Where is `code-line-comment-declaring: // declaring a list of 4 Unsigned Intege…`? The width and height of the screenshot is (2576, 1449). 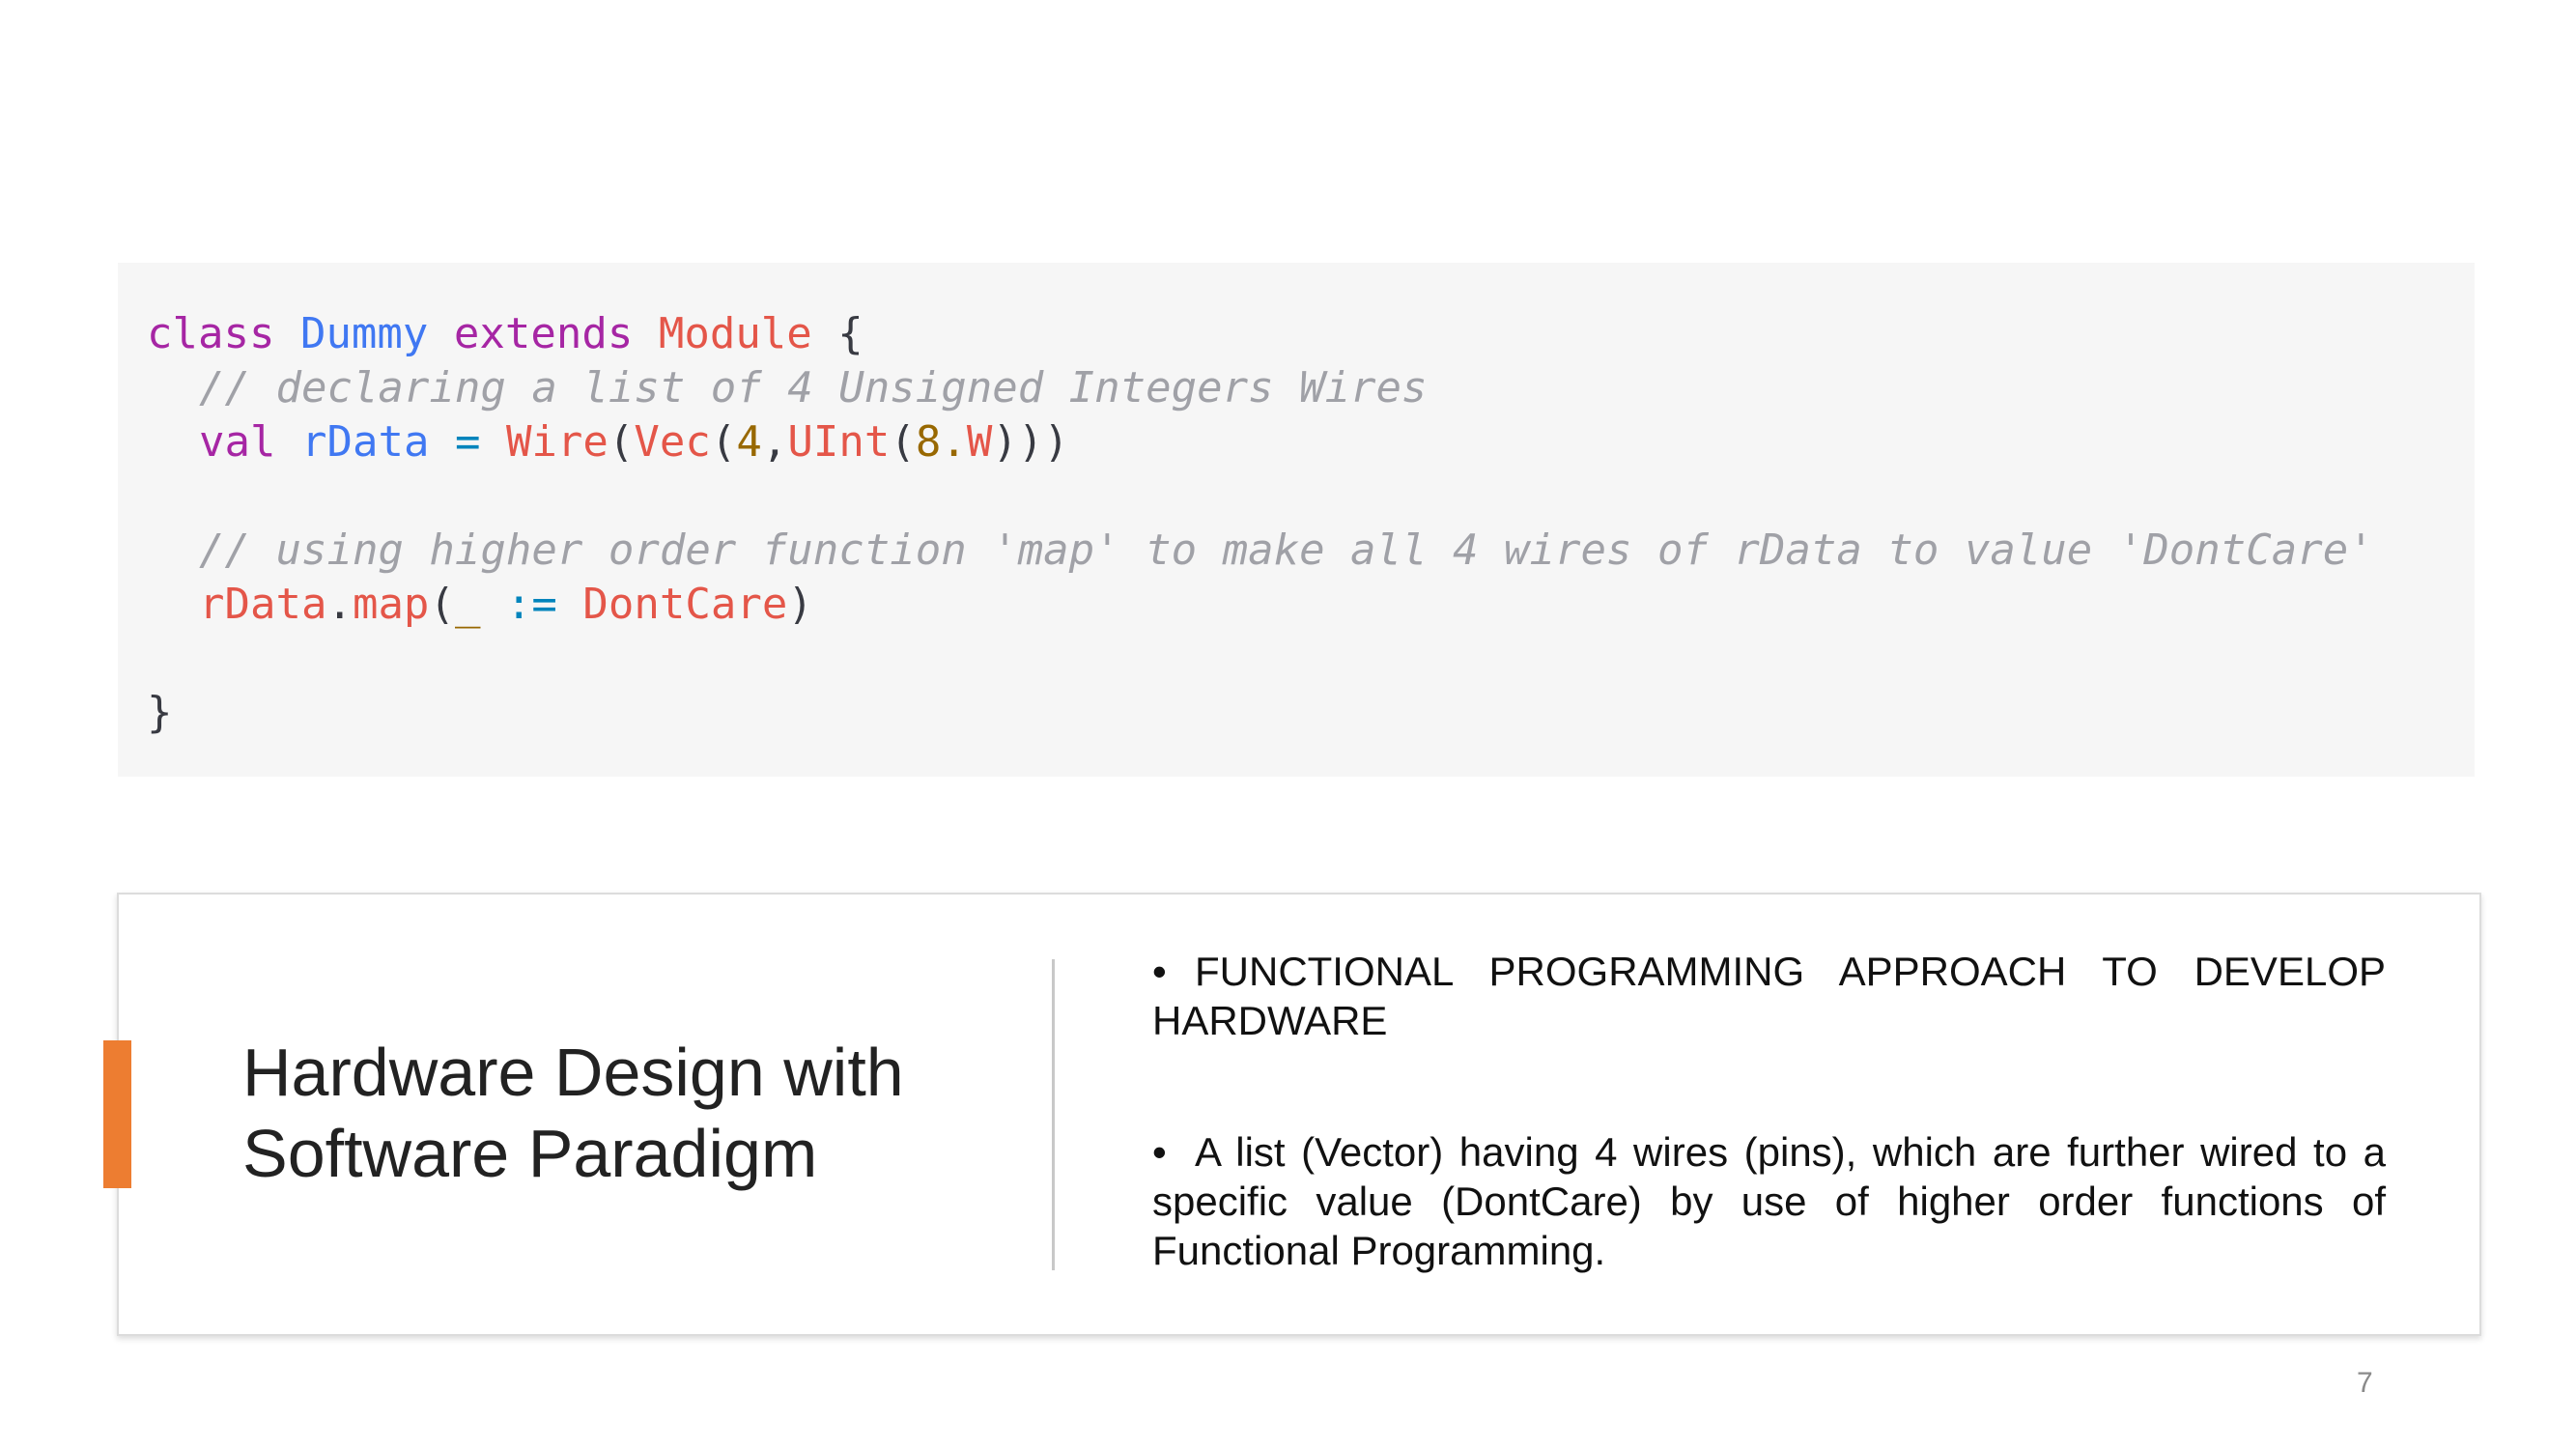 code-line-comment-declaring: // declaring a list of 4 Unsigned Intege… is located at coordinates (787, 388).